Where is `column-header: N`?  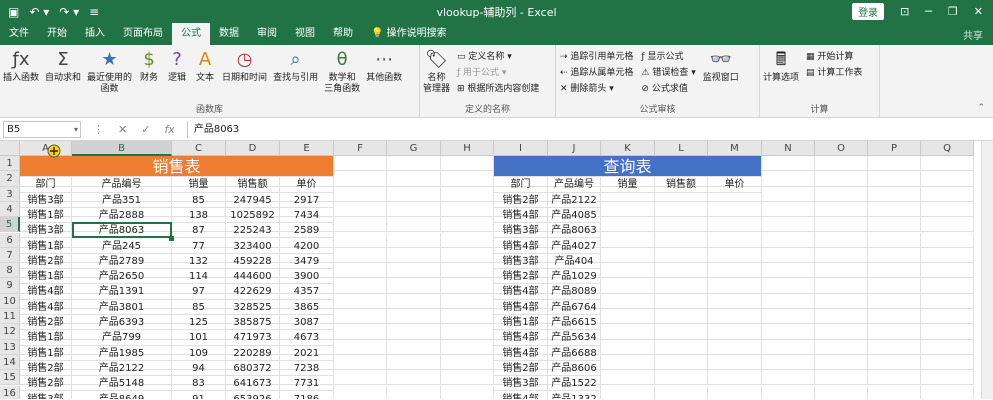 column-header: N is located at coordinates (788, 148).